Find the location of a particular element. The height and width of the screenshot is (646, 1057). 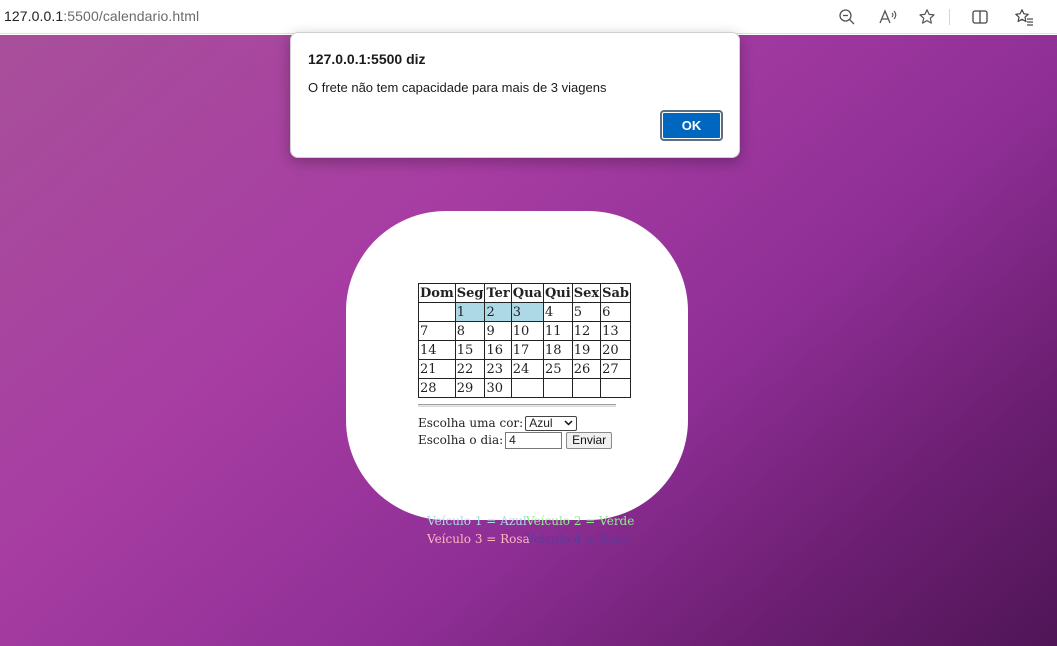

submit-button: Enviar is located at coordinates (589, 440).